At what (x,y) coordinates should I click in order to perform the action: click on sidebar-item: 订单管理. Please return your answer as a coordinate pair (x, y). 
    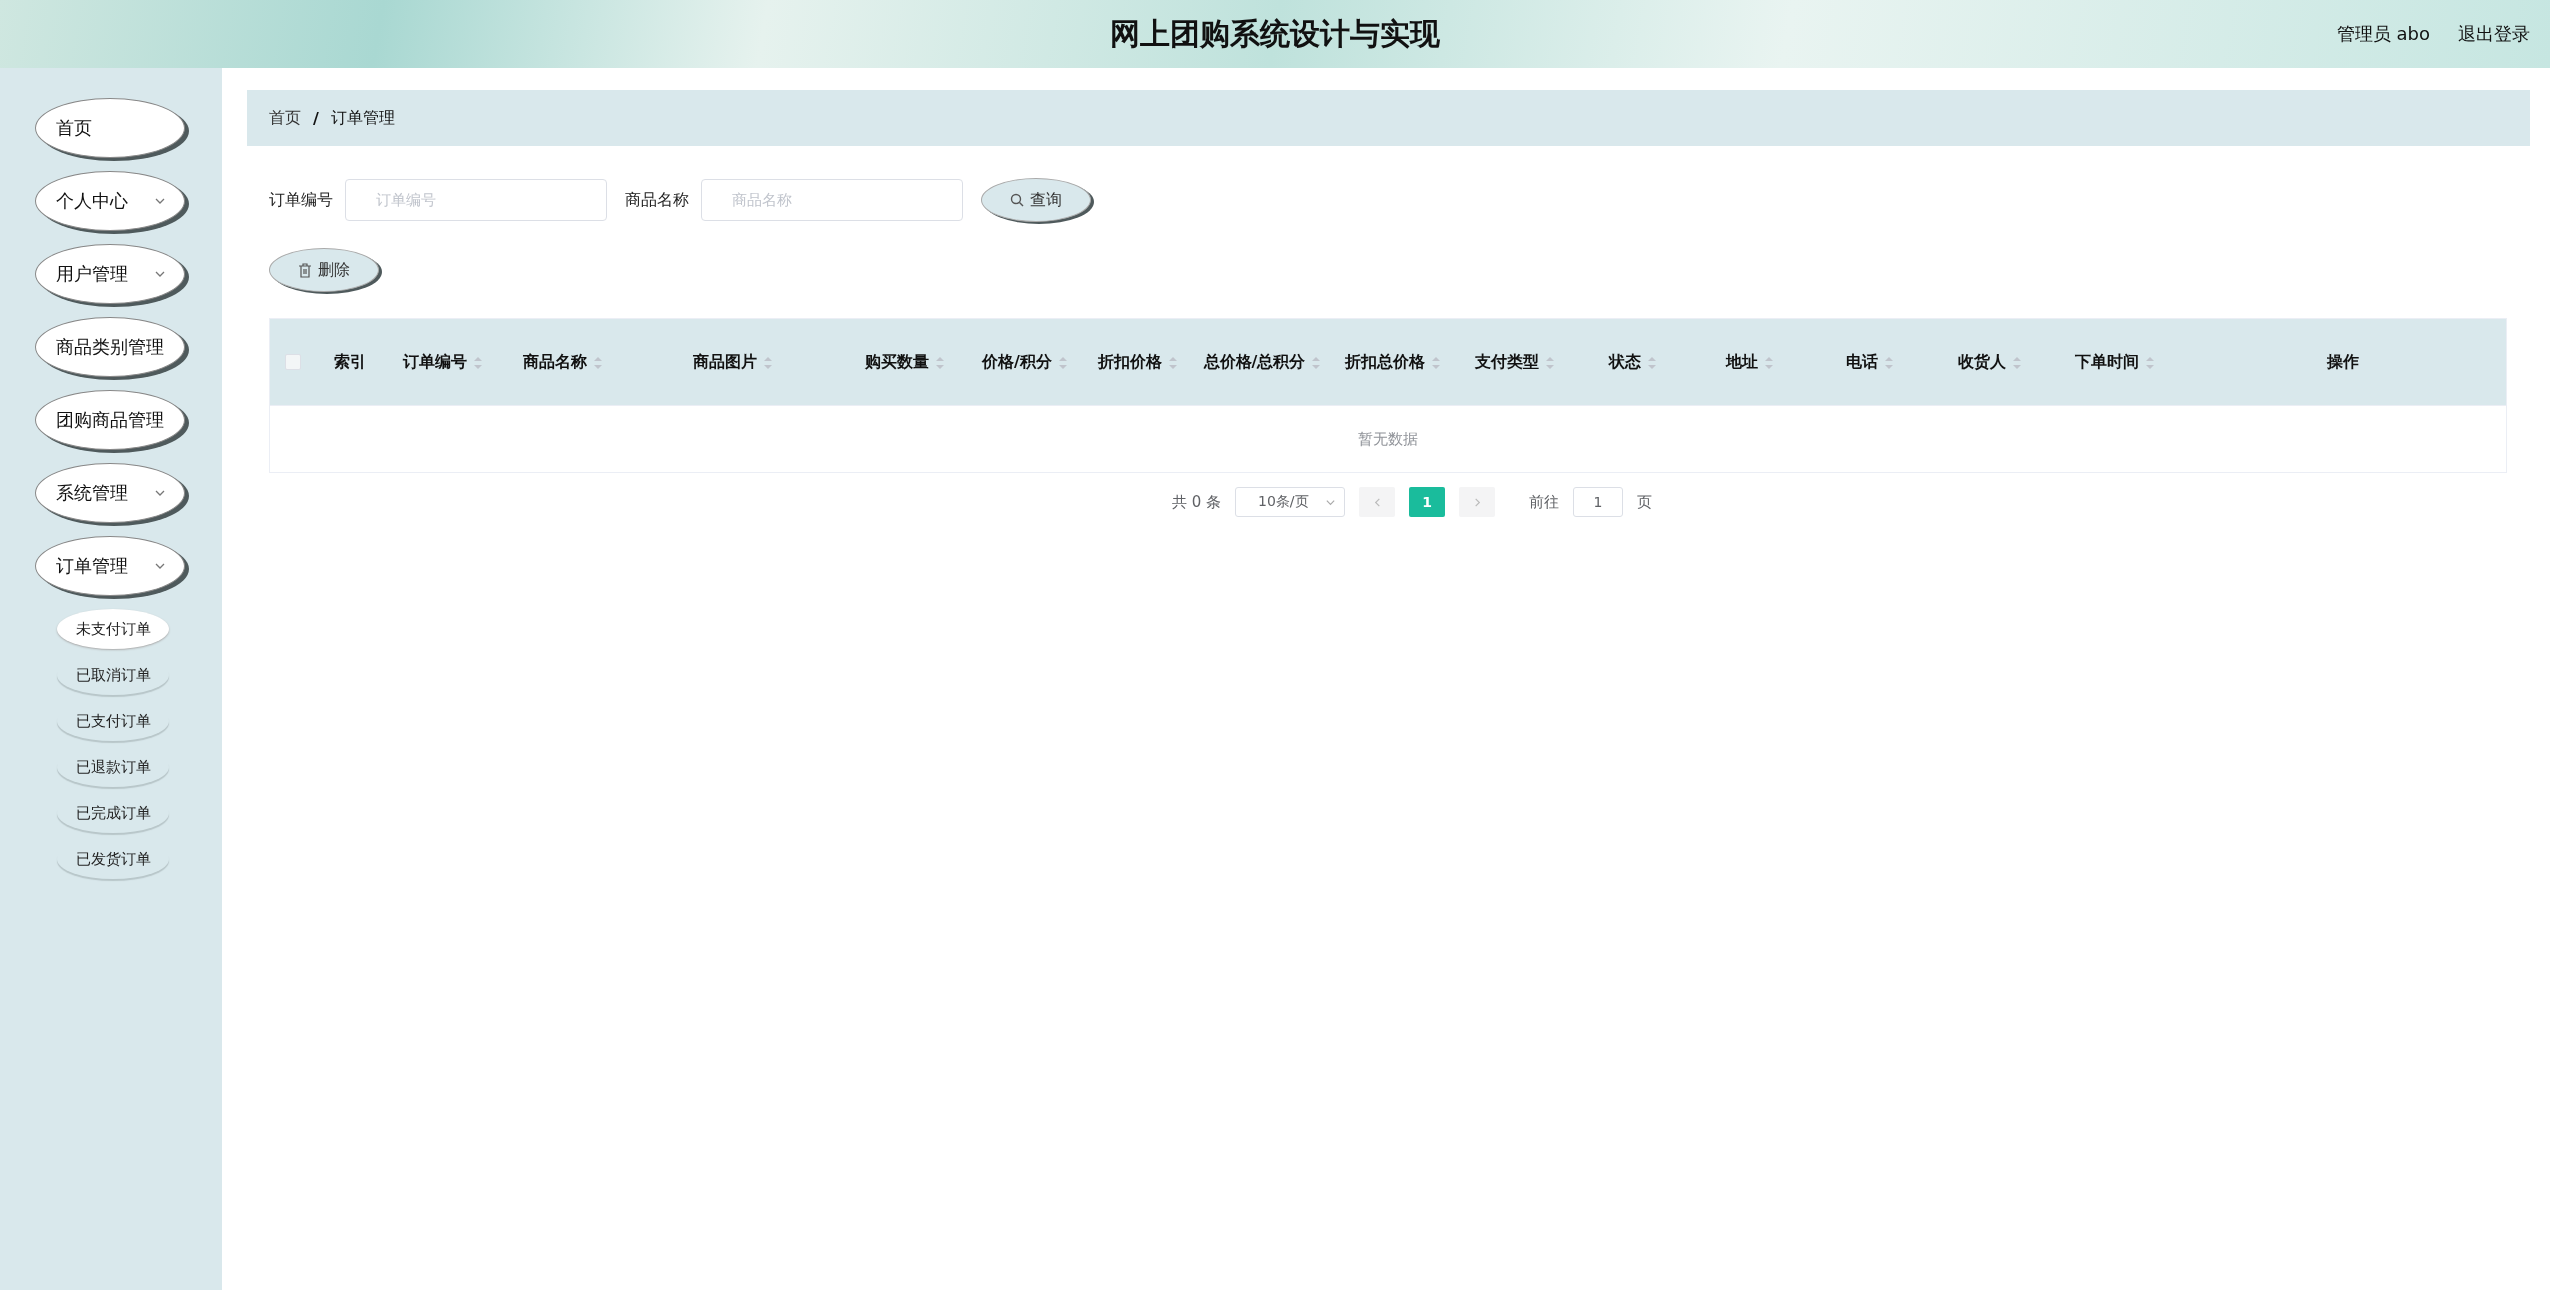
    Looking at the image, I should click on (110, 566).